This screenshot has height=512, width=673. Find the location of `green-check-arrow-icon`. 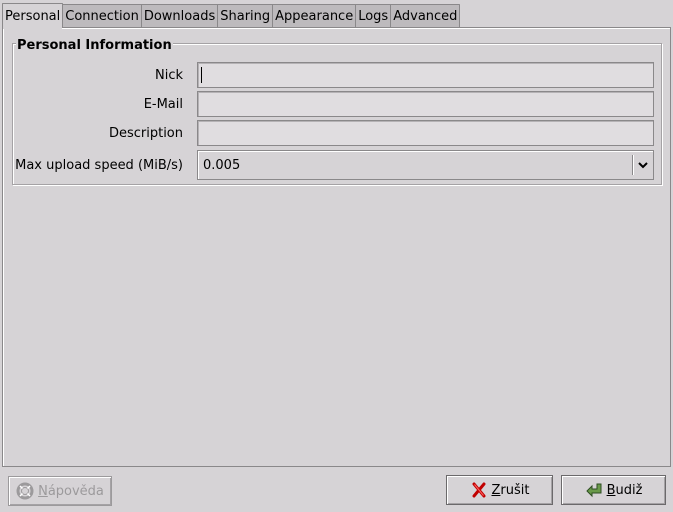

green-check-arrow-icon is located at coordinates (593, 490).